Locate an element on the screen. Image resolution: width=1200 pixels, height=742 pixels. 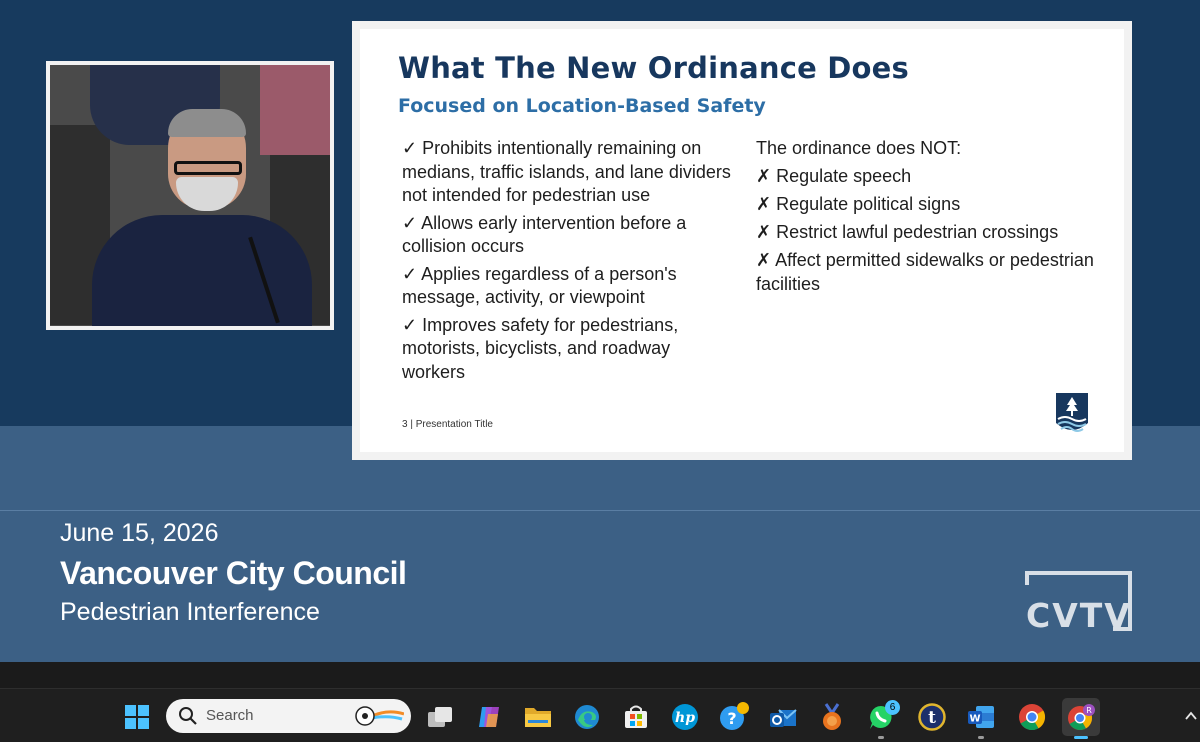
speaker-camera-feed is located at coordinates (190, 195).